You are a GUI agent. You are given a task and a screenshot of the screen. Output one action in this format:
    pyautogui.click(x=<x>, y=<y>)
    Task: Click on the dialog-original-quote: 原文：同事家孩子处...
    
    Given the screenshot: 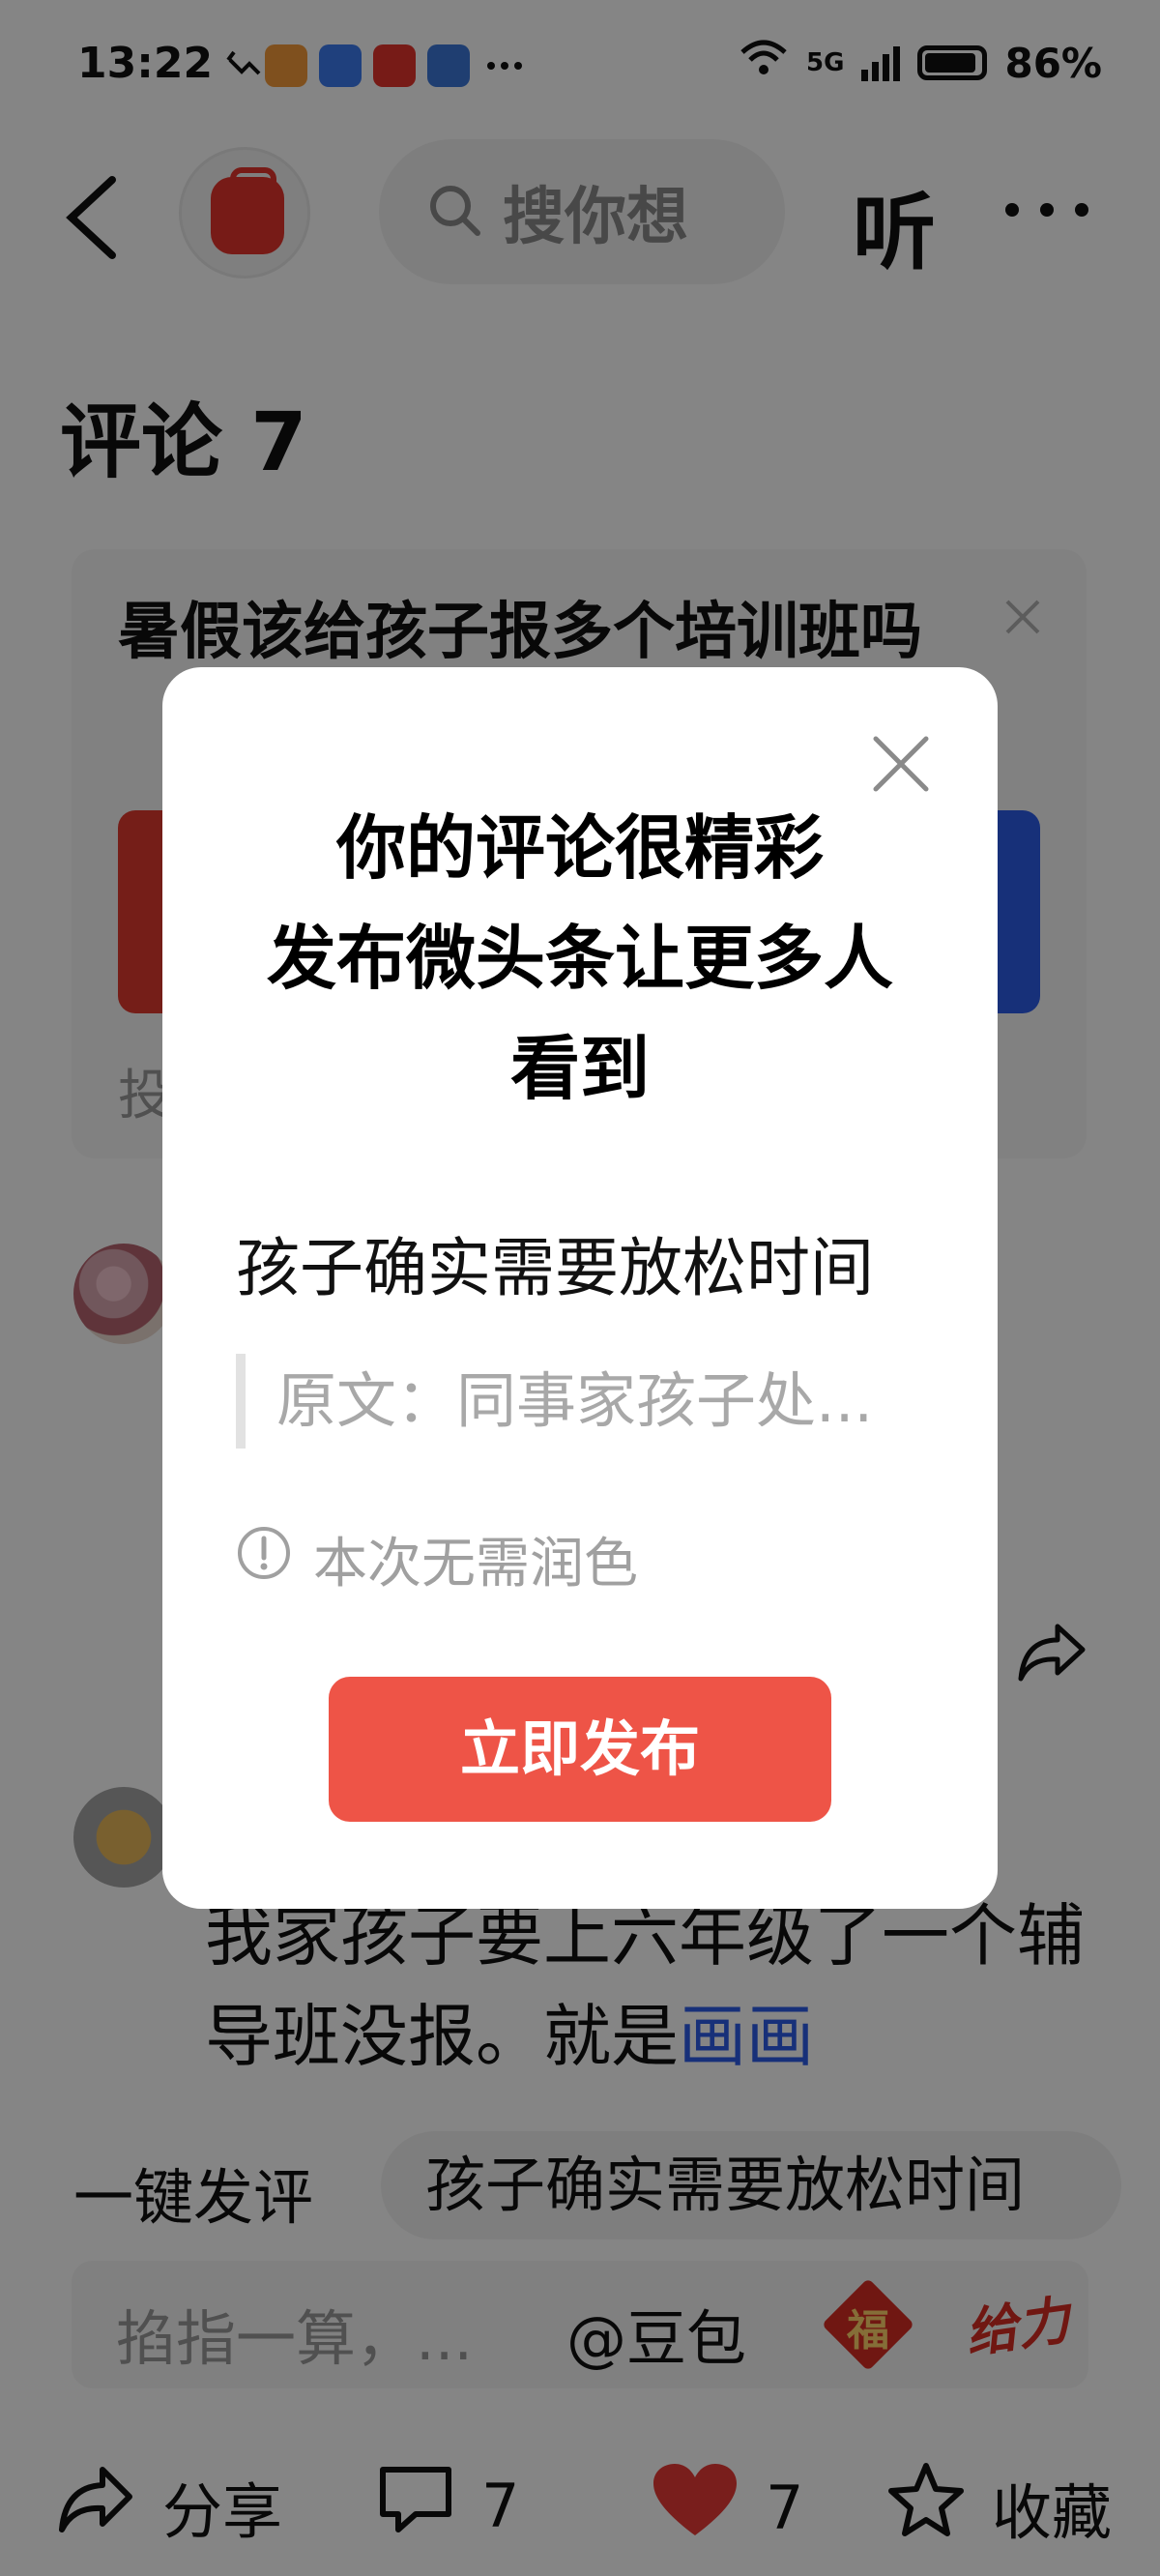 What is the action you would take?
    pyautogui.click(x=593, y=1401)
    